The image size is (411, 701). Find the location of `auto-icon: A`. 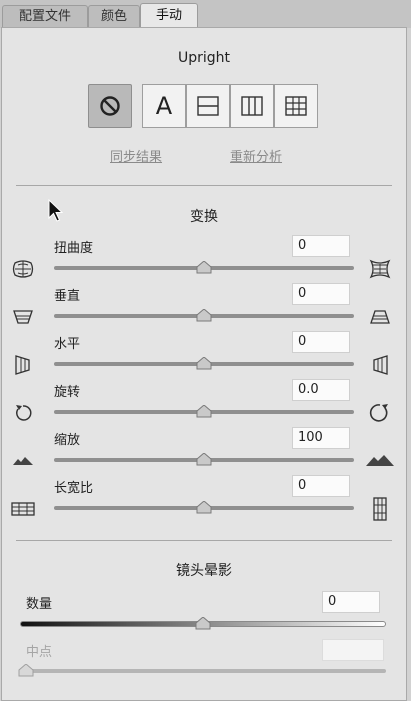

auto-icon: A is located at coordinates (164, 106).